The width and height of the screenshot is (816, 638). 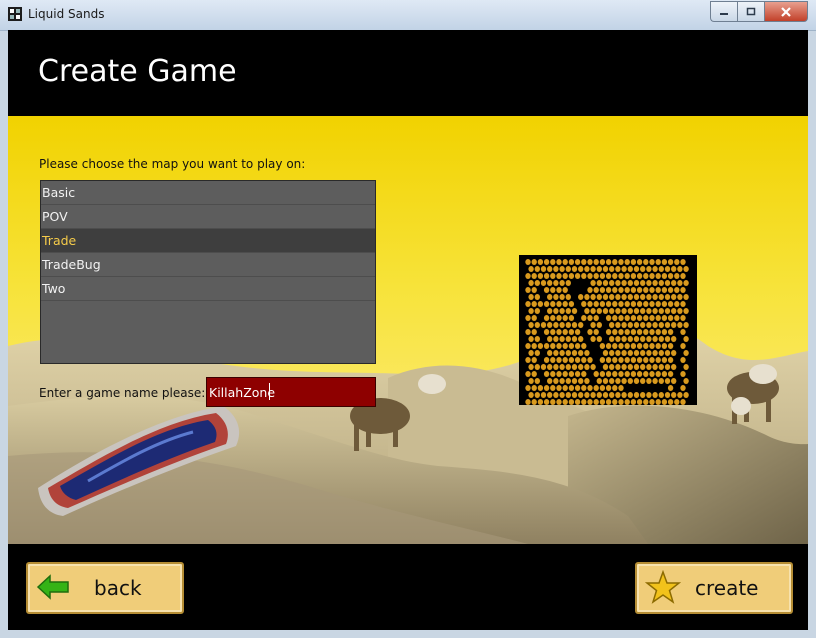 I want to click on footer-bar: back create, so click(x=408, y=587).